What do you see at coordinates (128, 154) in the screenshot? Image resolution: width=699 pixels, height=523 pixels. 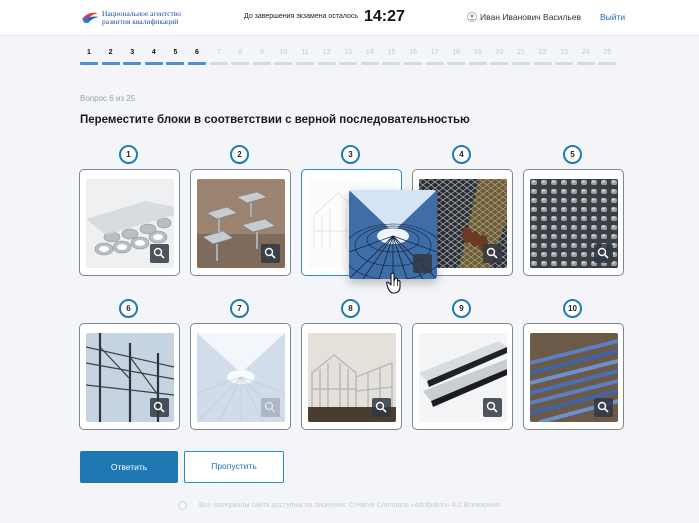 I see `slot-number-badge: 1` at bounding box center [128, 154].